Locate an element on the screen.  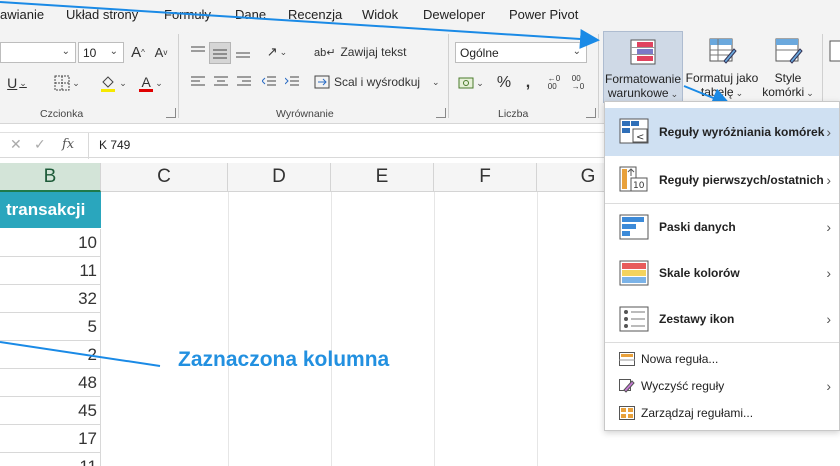
table-cell: 5 is located at coordinates (50, 327).